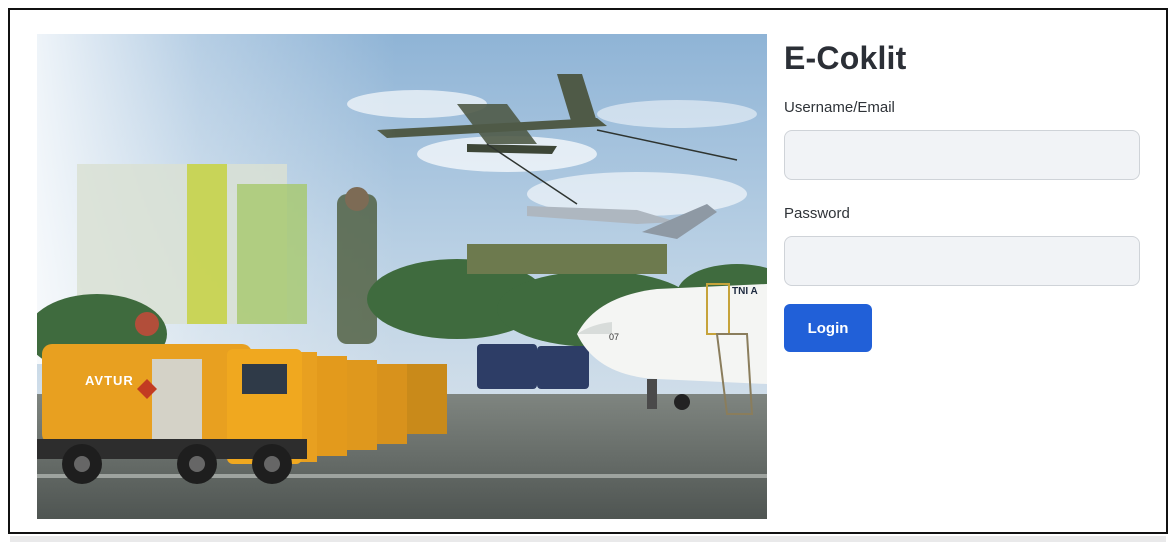 Image resolution: width=1176 pixels, height=542 pixels. What do you see at coordinates (588, 539) in the screenshot?
I see `bottom-bar` at bounding box center [588, 539].